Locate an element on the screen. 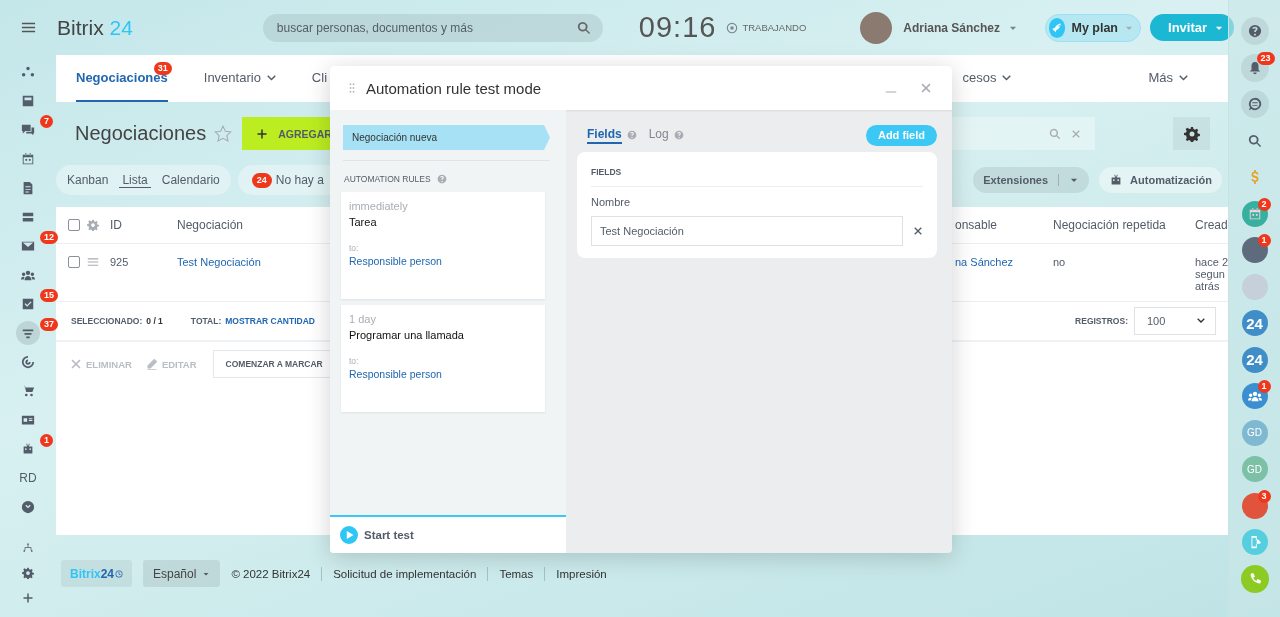 This screenshot has height=617, width=1280. footer-link: Impresión is located at coordinates (581, 573).